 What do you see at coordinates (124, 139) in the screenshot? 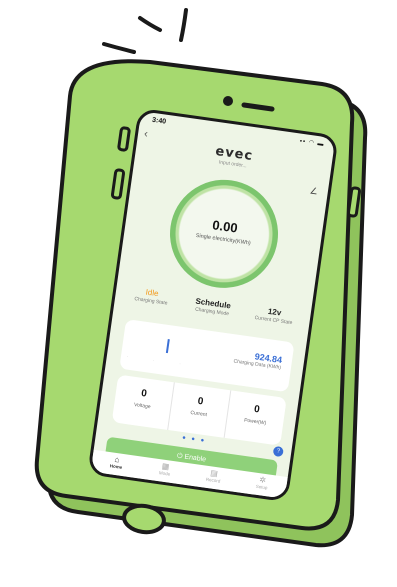
I see `side-button` at bounding box center [124, 139].